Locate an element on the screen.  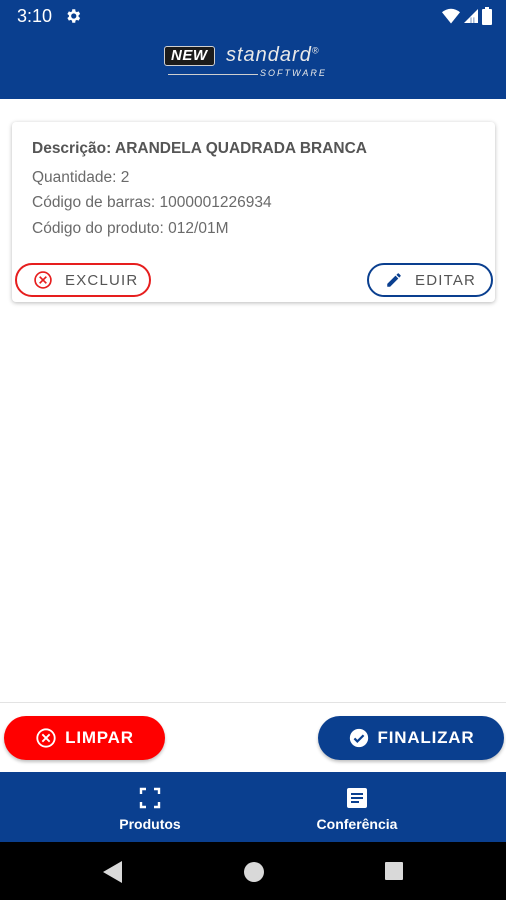
actions-divider is located at coordinates (253, 702).